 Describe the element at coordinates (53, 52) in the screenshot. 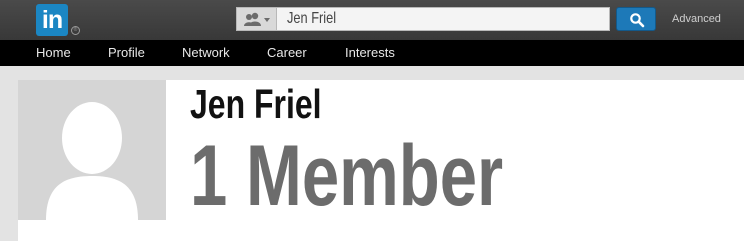

I see `nav-item-home: Home` at that location.